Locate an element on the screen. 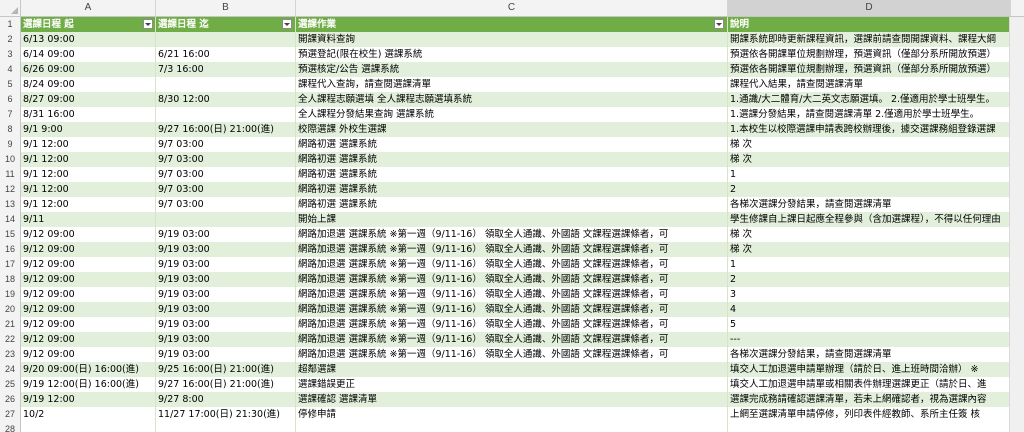 The image size is (1024, 432). cell-description: 開課系統即時更新課程資訊，選課前請查閱開課資料、課程大綱 is located at coordinates (869, 39).